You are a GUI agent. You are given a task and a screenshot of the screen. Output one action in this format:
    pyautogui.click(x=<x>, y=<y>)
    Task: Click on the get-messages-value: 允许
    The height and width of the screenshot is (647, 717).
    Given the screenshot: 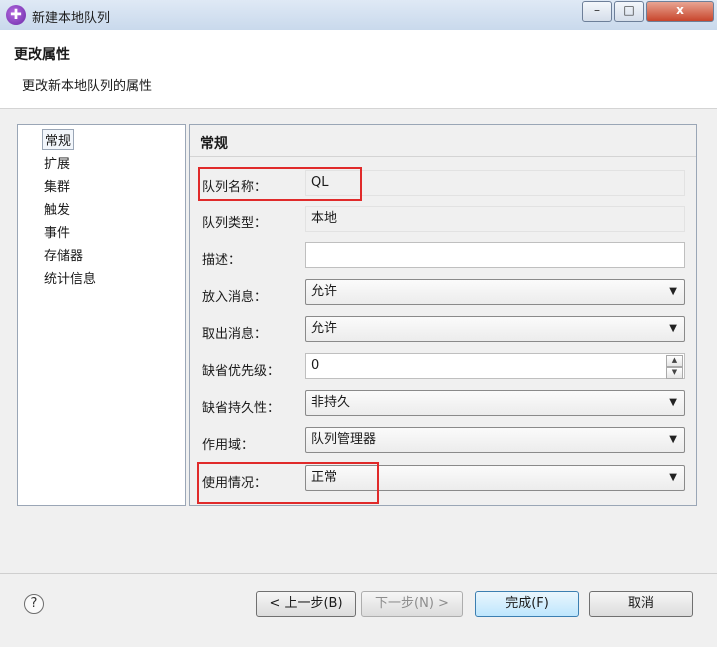 What is the action you would take?
    pyautogui.click(x=324, y=328)
    